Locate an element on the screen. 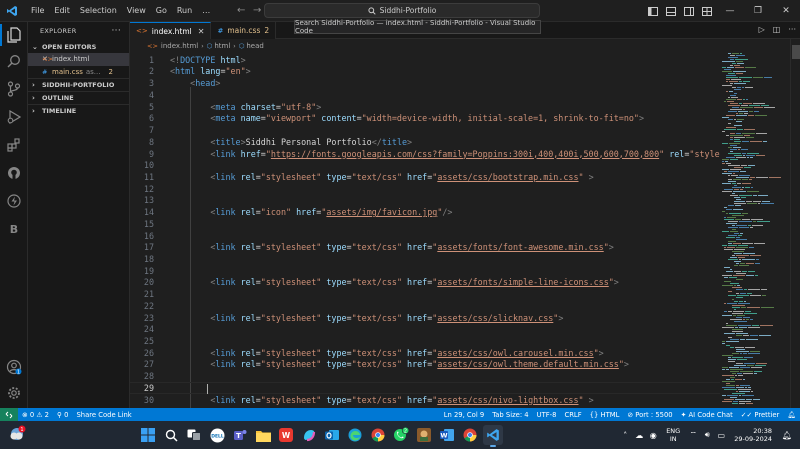 The height and width of the screenshot is (449, 800). start-button-icon is located at coordinates (148, 435).